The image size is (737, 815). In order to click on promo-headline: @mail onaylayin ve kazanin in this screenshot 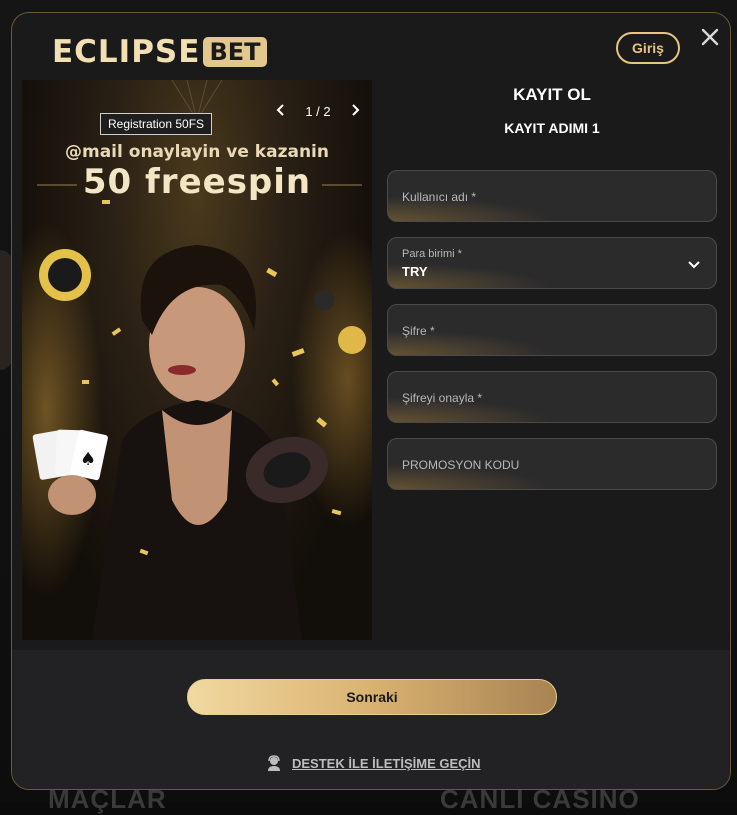, I will do `click(197, 152)`.